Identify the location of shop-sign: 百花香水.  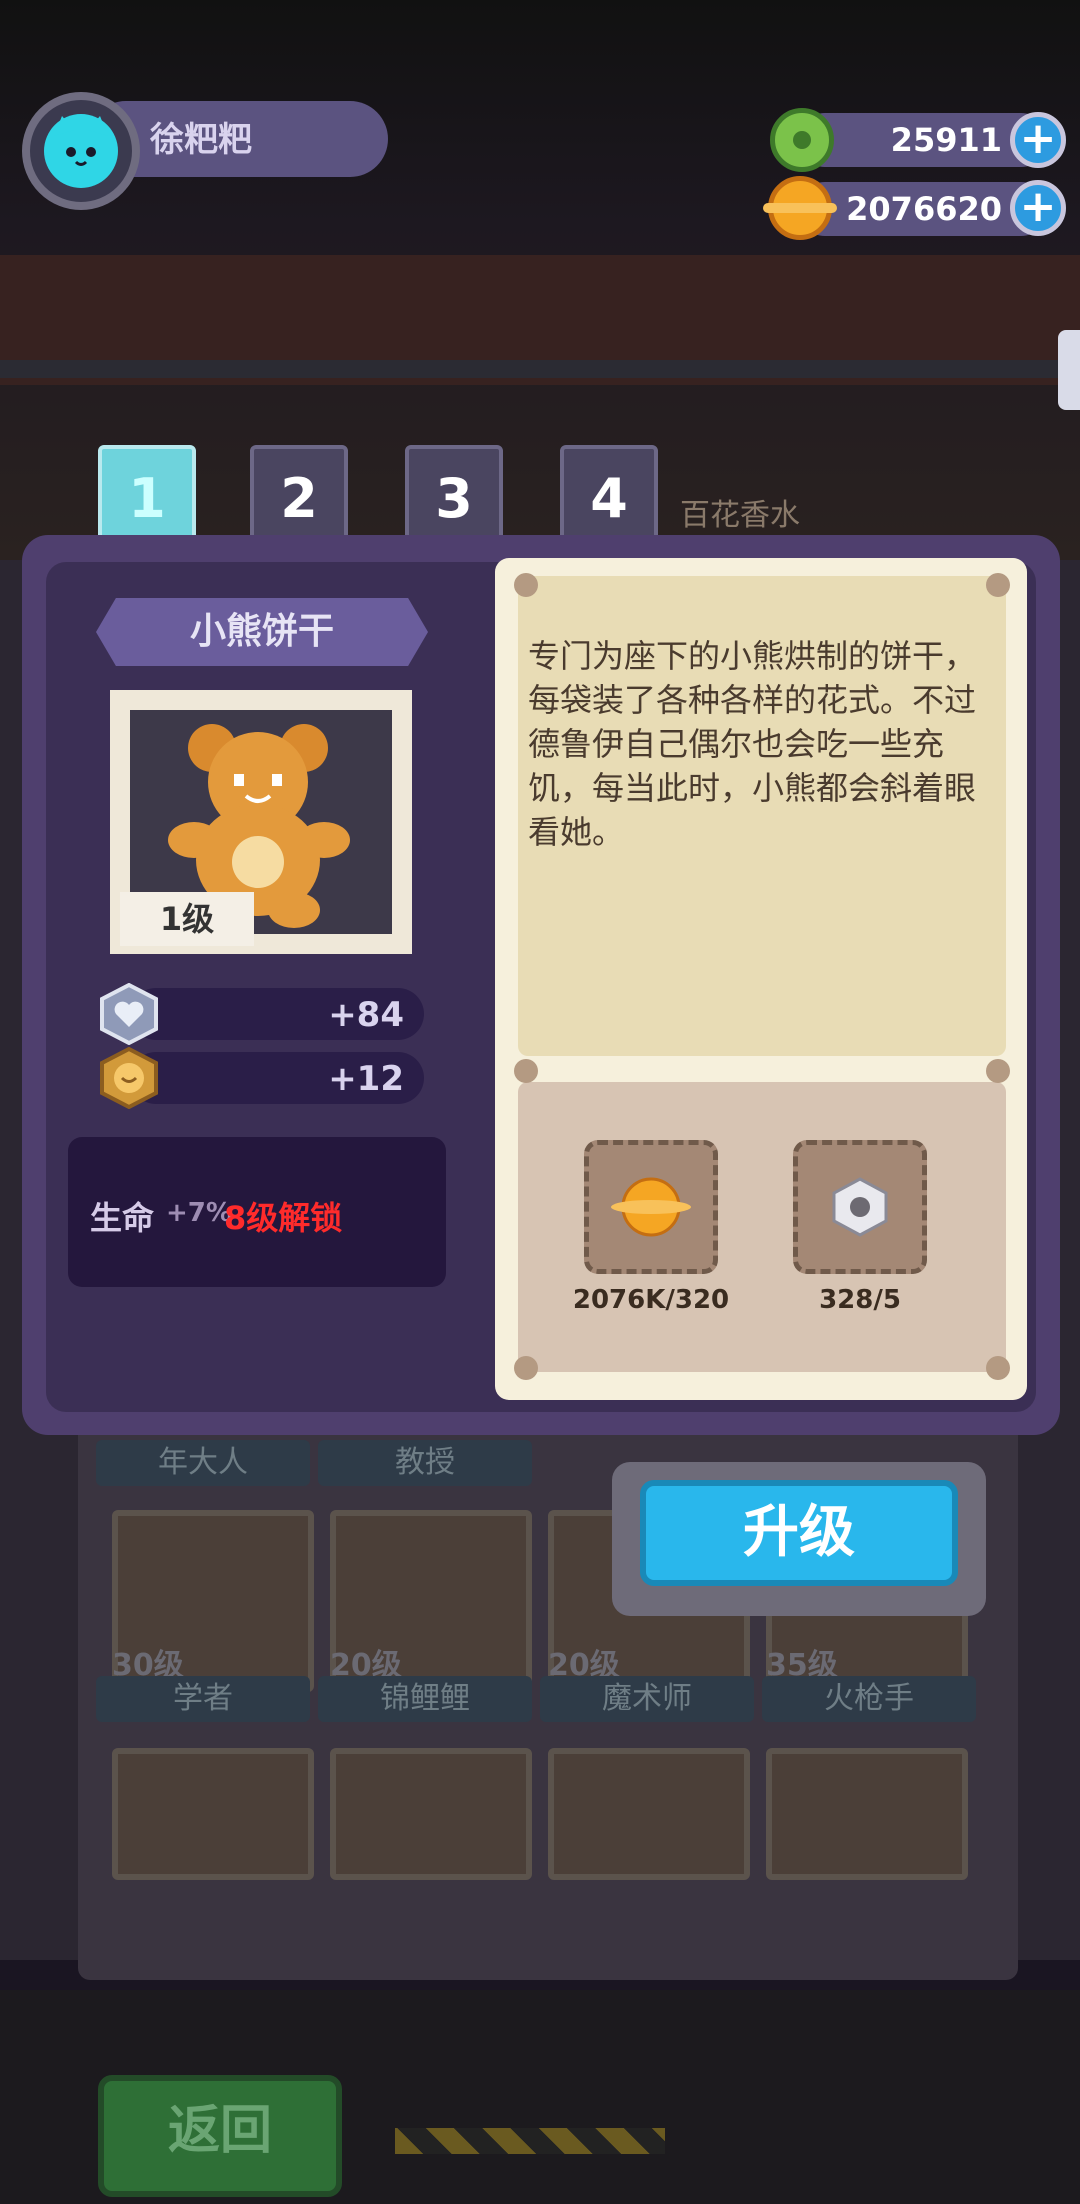
(740, 515).